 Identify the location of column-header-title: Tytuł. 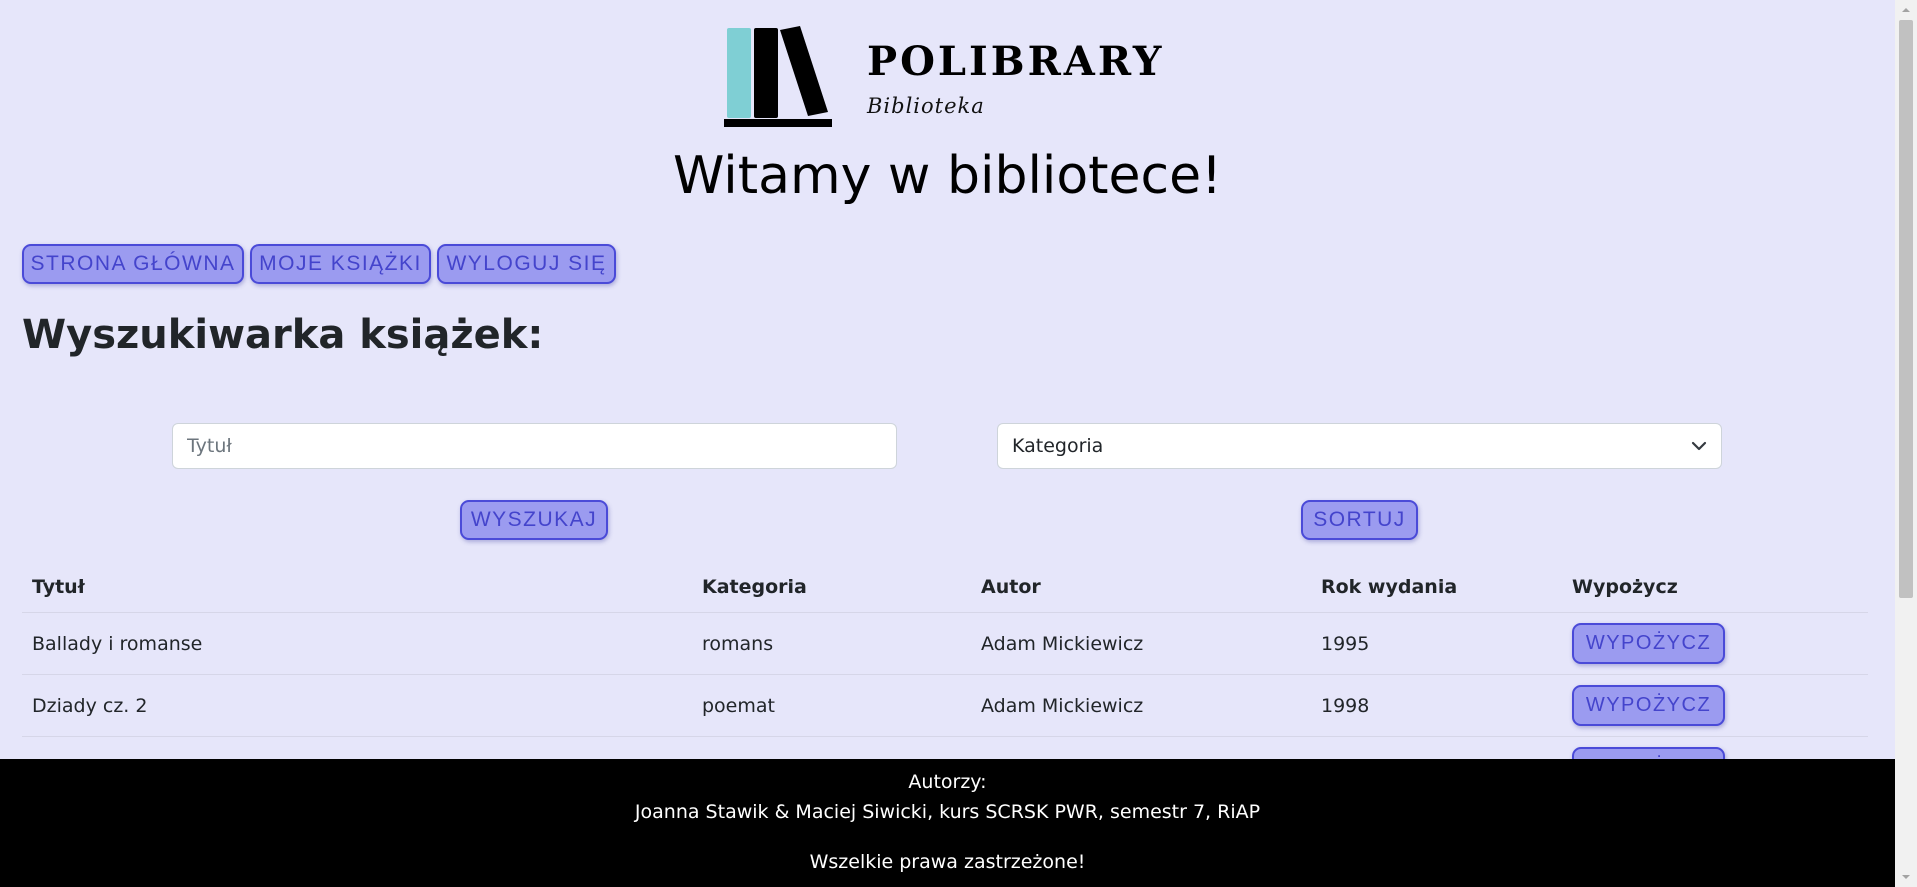
(357, 587).